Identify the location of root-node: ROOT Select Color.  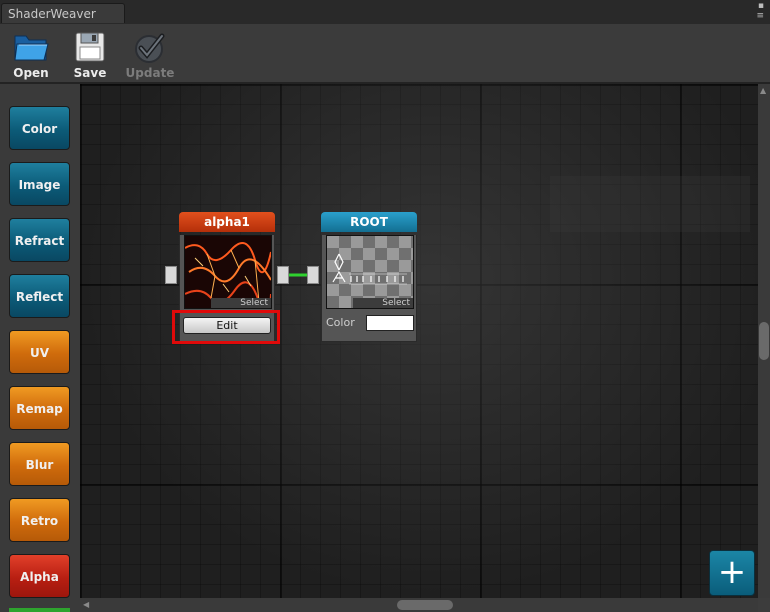
(369, 277).